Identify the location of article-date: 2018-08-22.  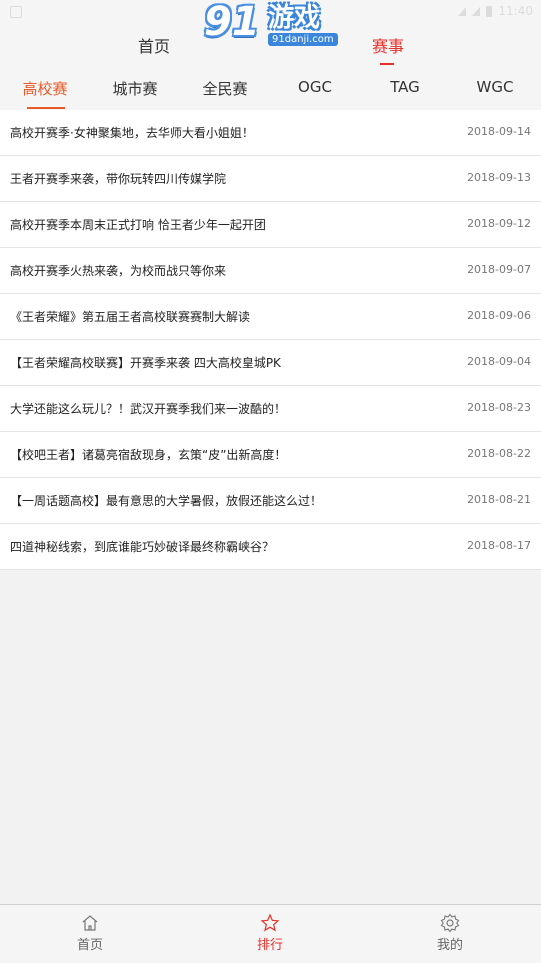
(499, 453).